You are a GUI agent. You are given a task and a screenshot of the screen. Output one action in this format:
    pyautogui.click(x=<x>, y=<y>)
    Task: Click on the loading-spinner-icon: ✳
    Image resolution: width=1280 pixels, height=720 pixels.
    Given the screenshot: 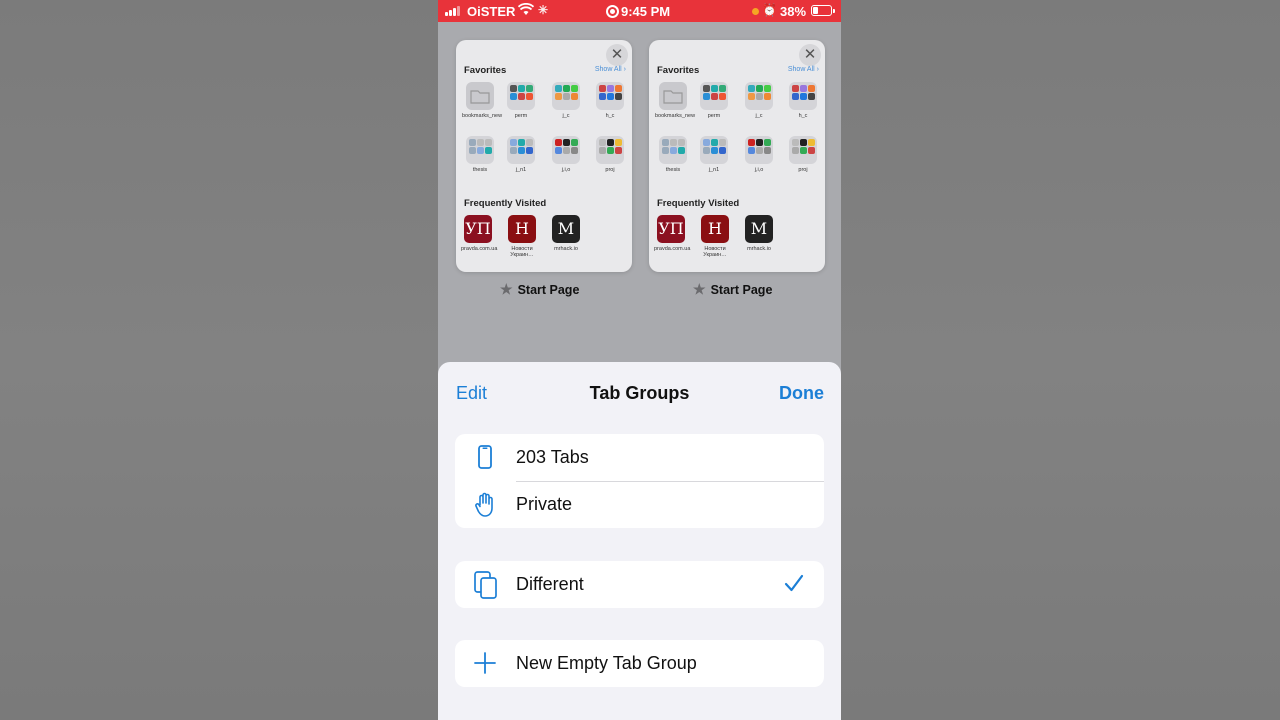 What is the action you would take?
    pyautogui.click(x=543, y=10)
    